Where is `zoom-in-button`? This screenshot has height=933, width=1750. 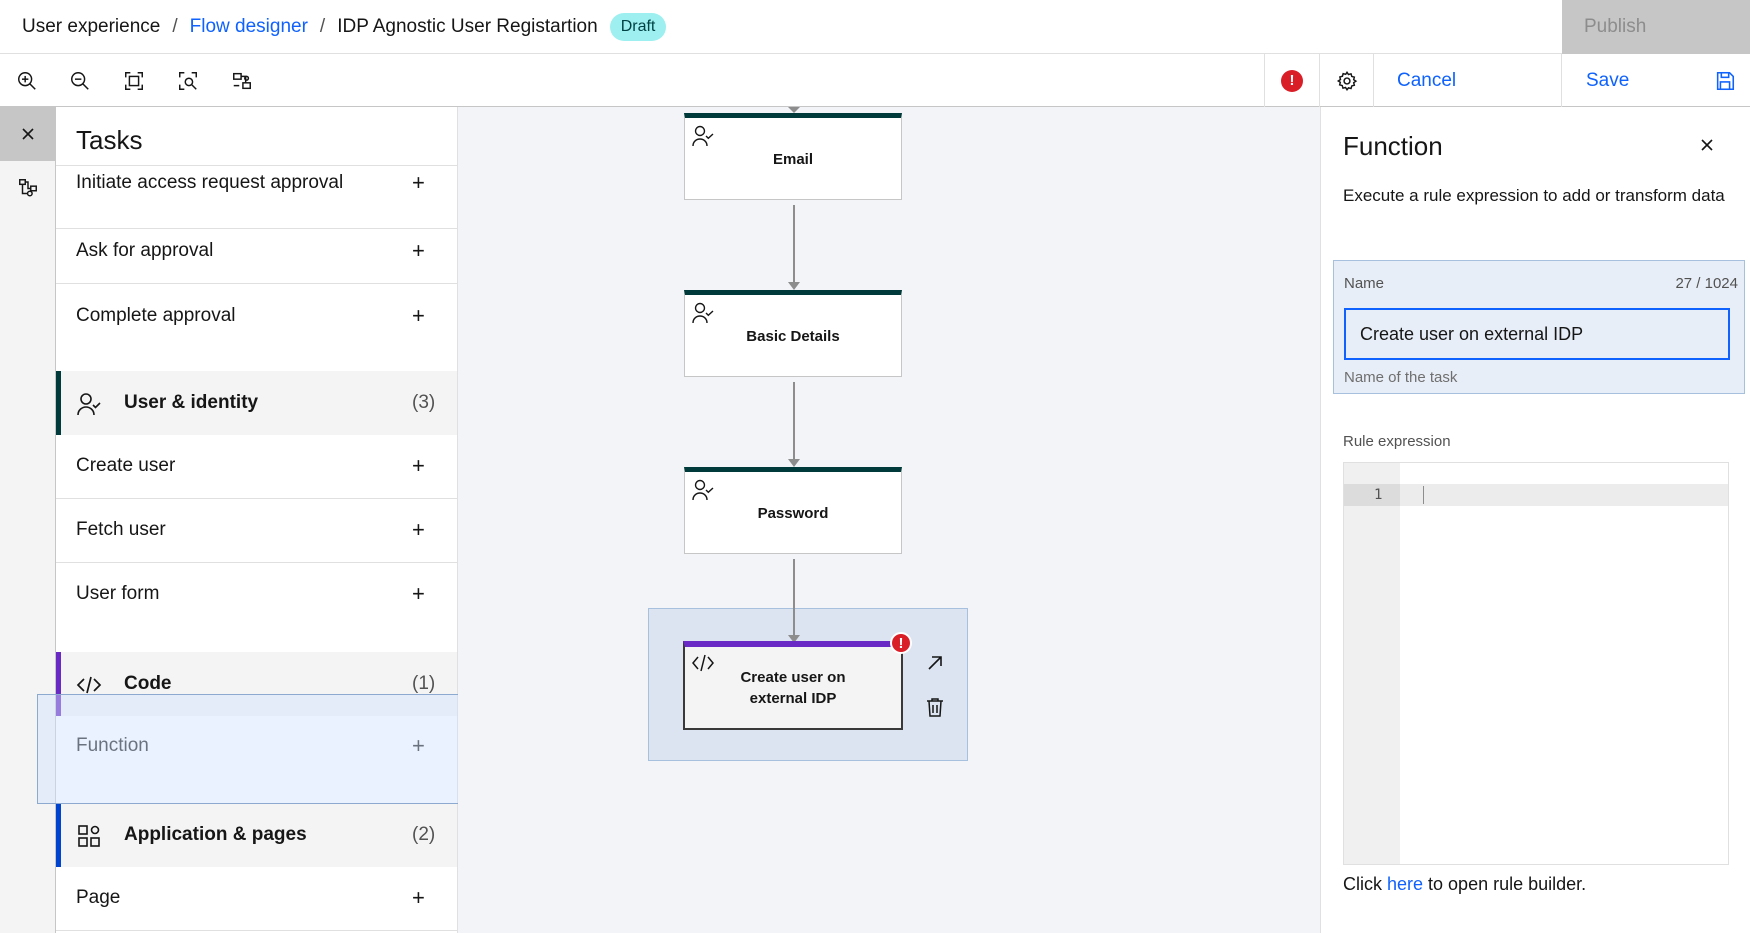 zoom-in-button is located at coordinates (27, 80).